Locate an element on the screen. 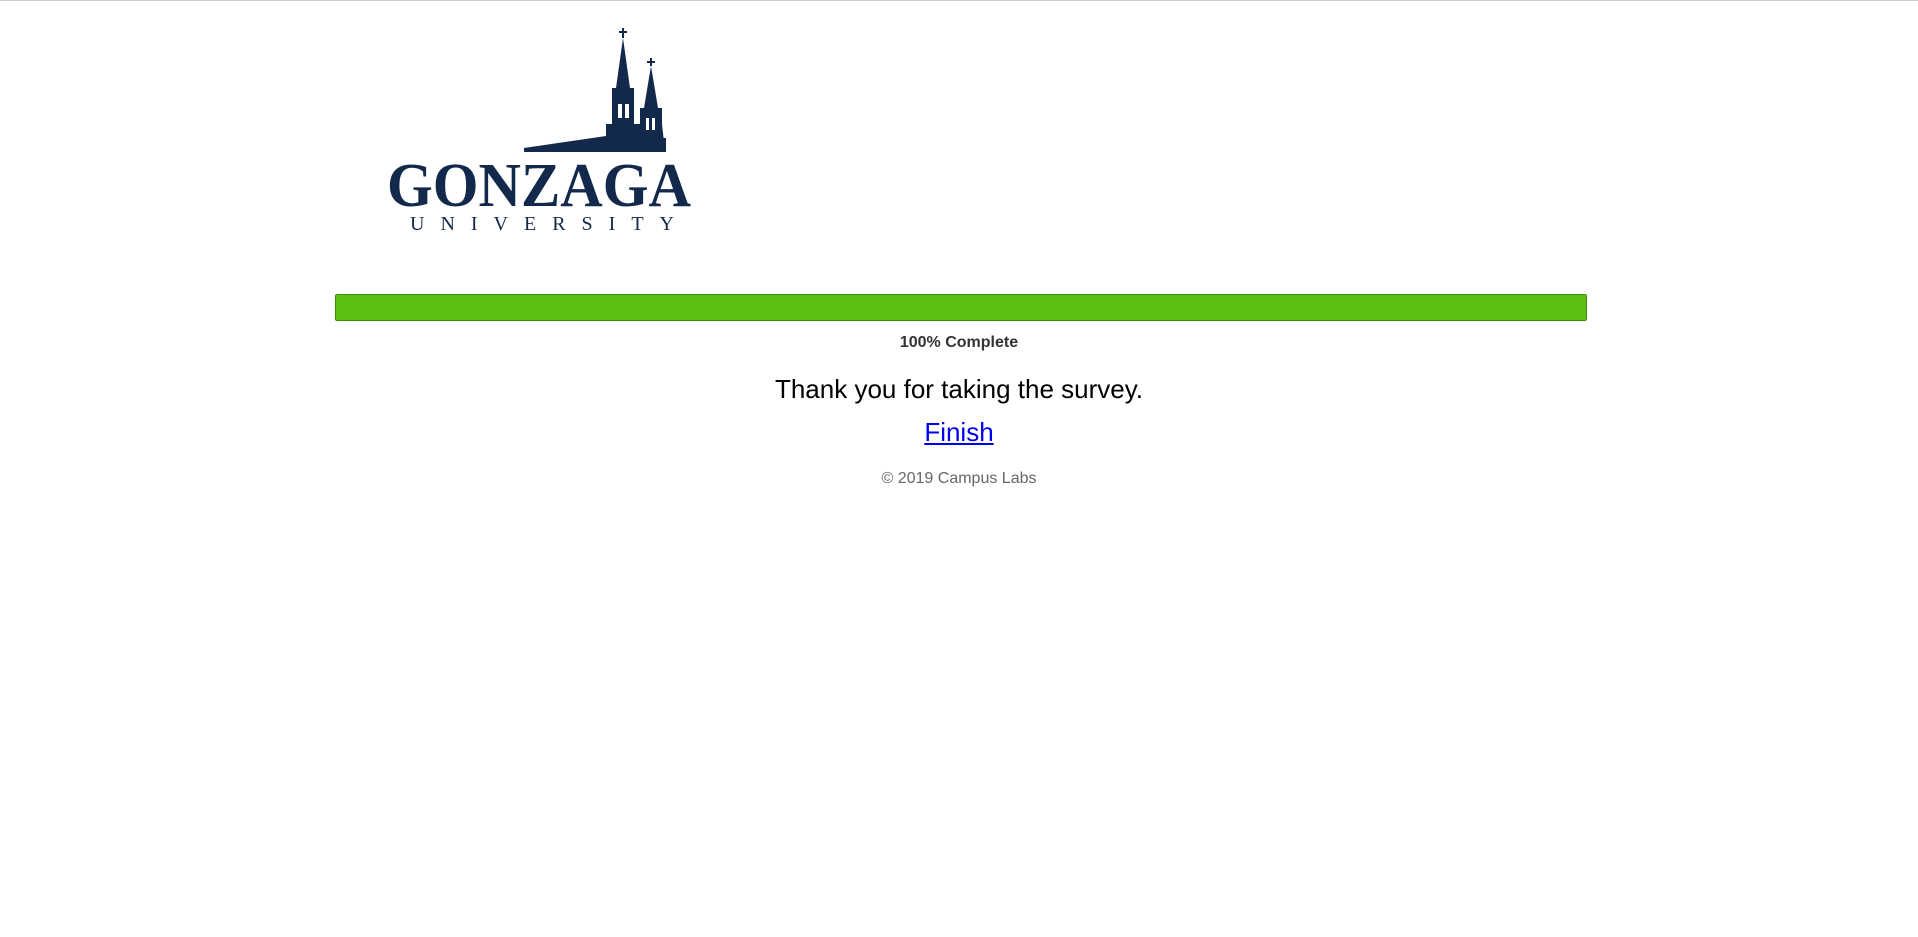 The image size is (1918, 937). progress-bar is located at coordinates (961, 307).